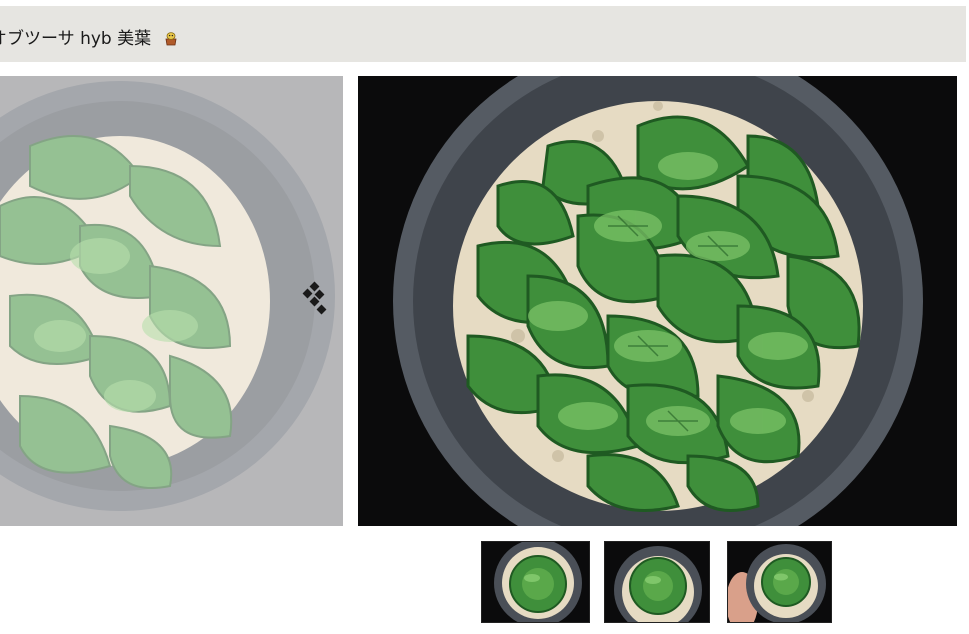  Describe the element at coordinates (170, 39) in the screenshot. I see `plant-pot-emoji-icon` at that location.